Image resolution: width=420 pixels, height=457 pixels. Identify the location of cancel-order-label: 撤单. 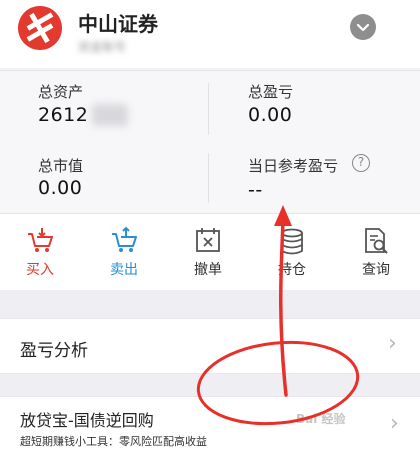
(208, 270).